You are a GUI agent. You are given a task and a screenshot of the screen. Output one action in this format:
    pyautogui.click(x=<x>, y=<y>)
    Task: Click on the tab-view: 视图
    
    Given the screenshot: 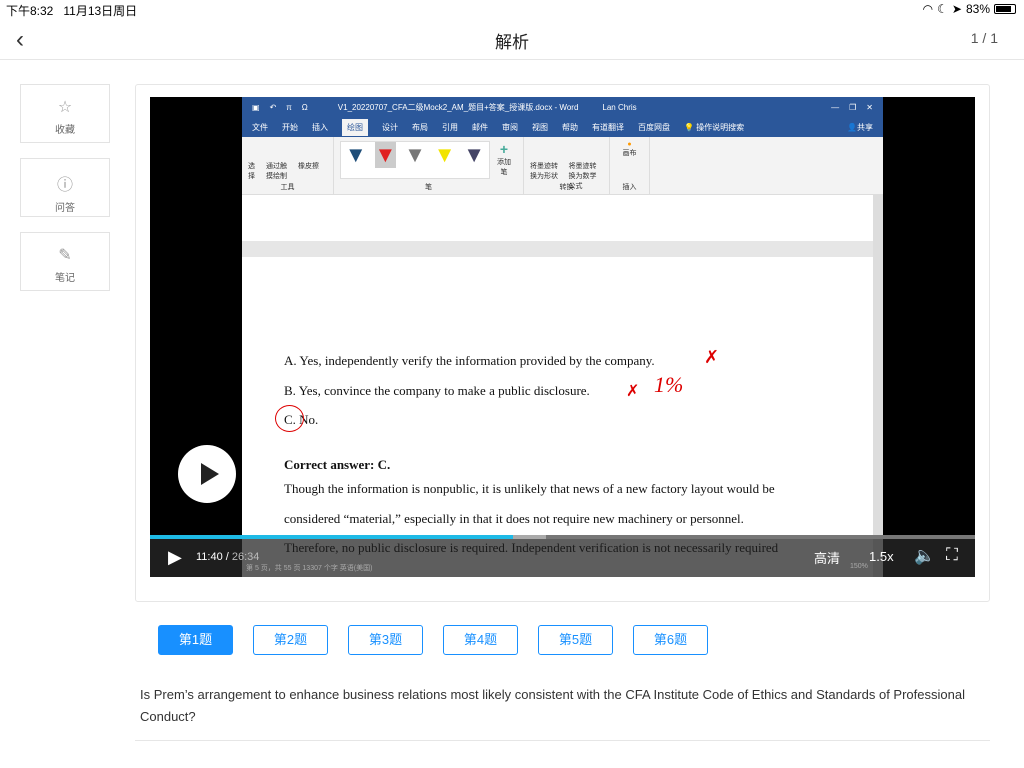 What is the action you would take?
    pyautogui.click(x=540, y=127)
    